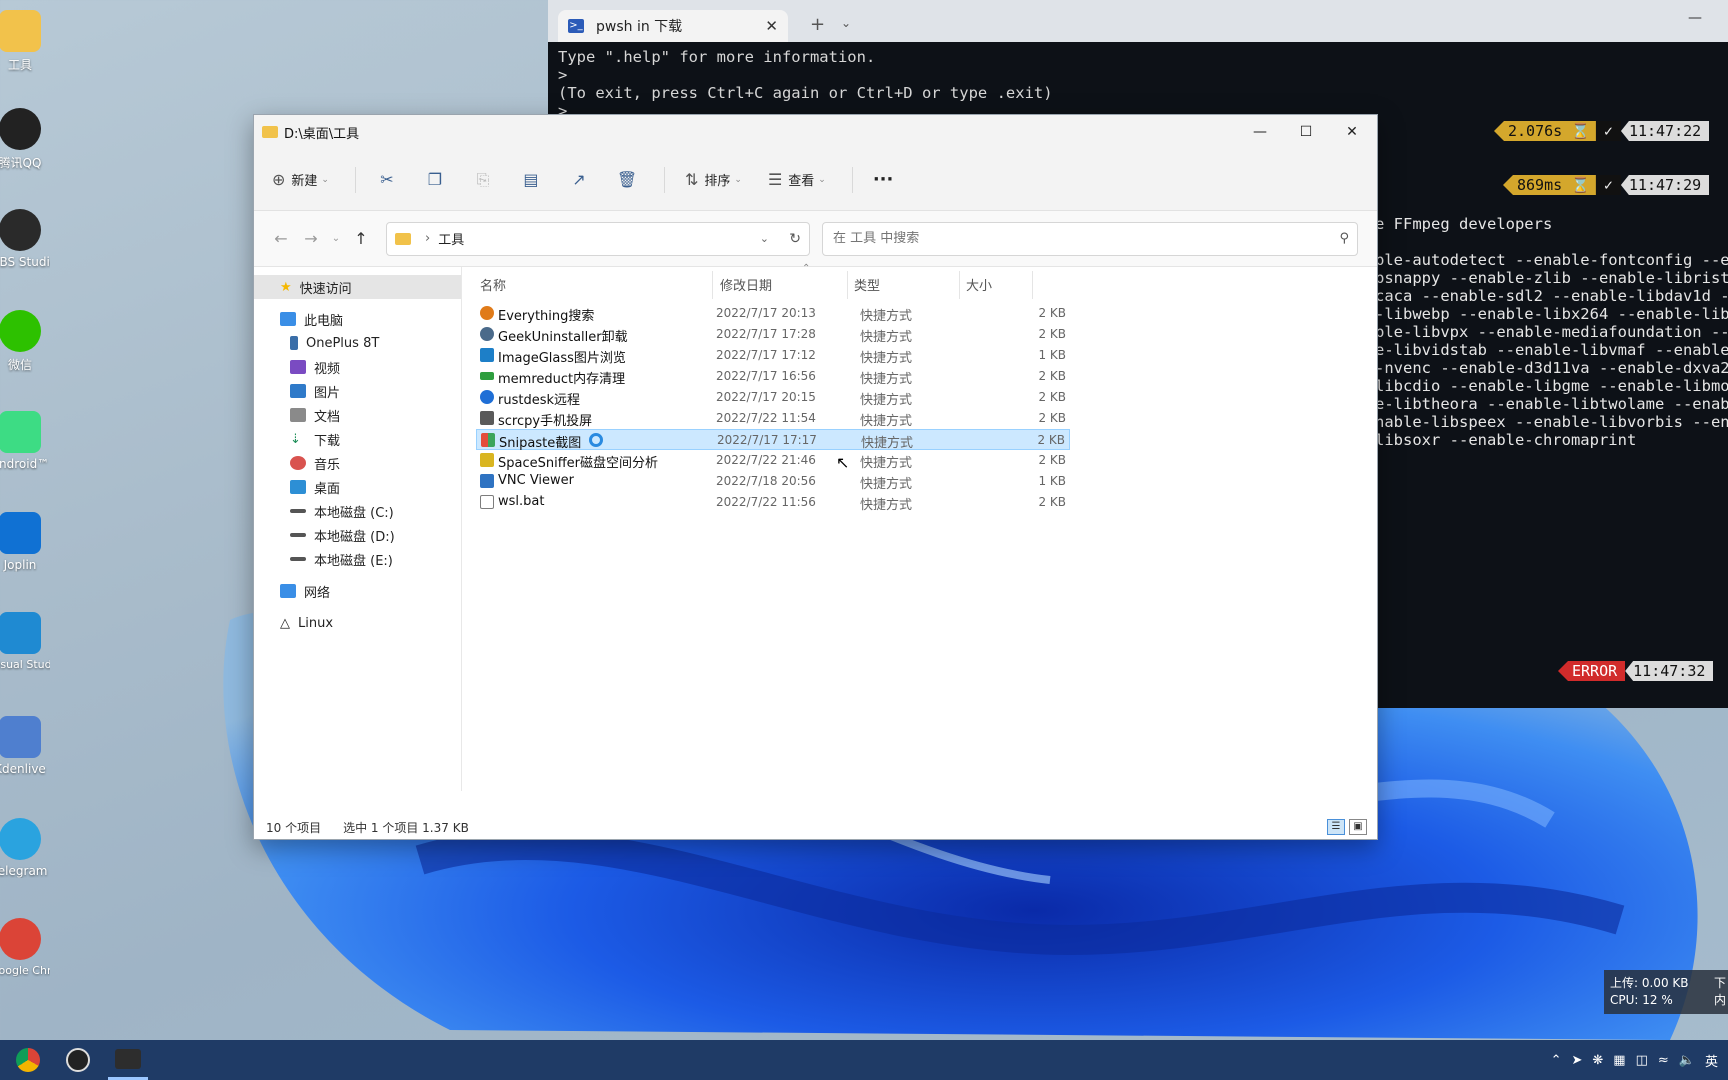 The width and height of the screenshot is (1728, 1080). I want to click on tray-app-icon: ▦, so click(1619, 1060).